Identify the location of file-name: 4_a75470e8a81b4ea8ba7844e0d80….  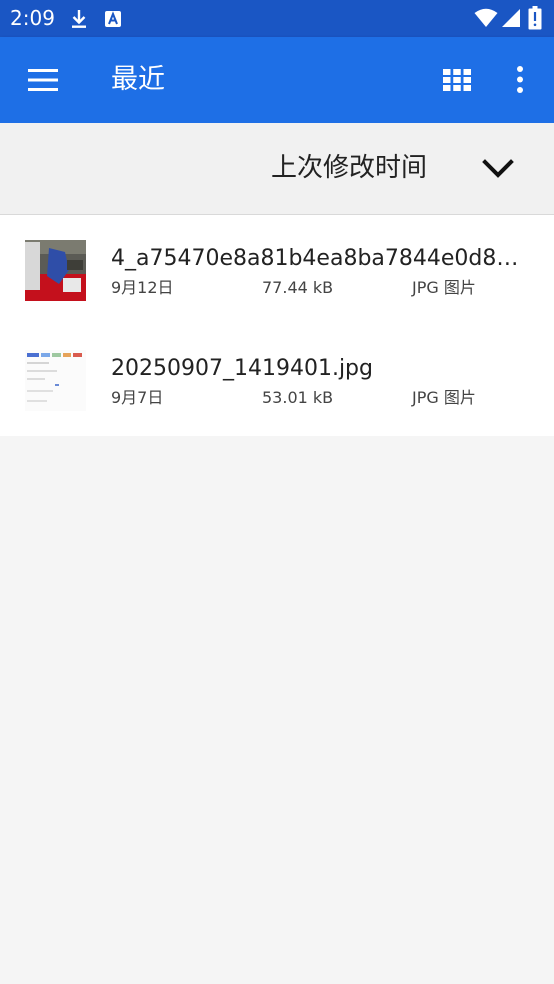
(318, 258).